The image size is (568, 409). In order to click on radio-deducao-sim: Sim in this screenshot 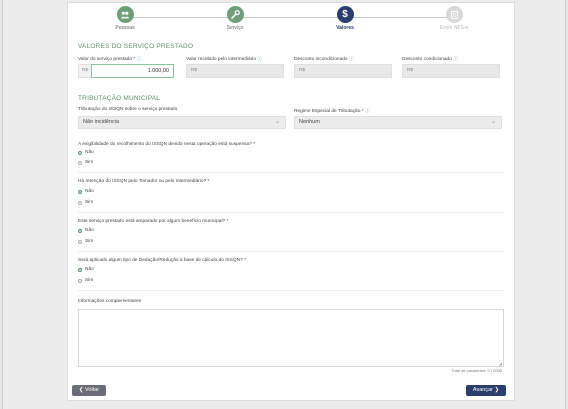, I will do `click(85, 280)`.